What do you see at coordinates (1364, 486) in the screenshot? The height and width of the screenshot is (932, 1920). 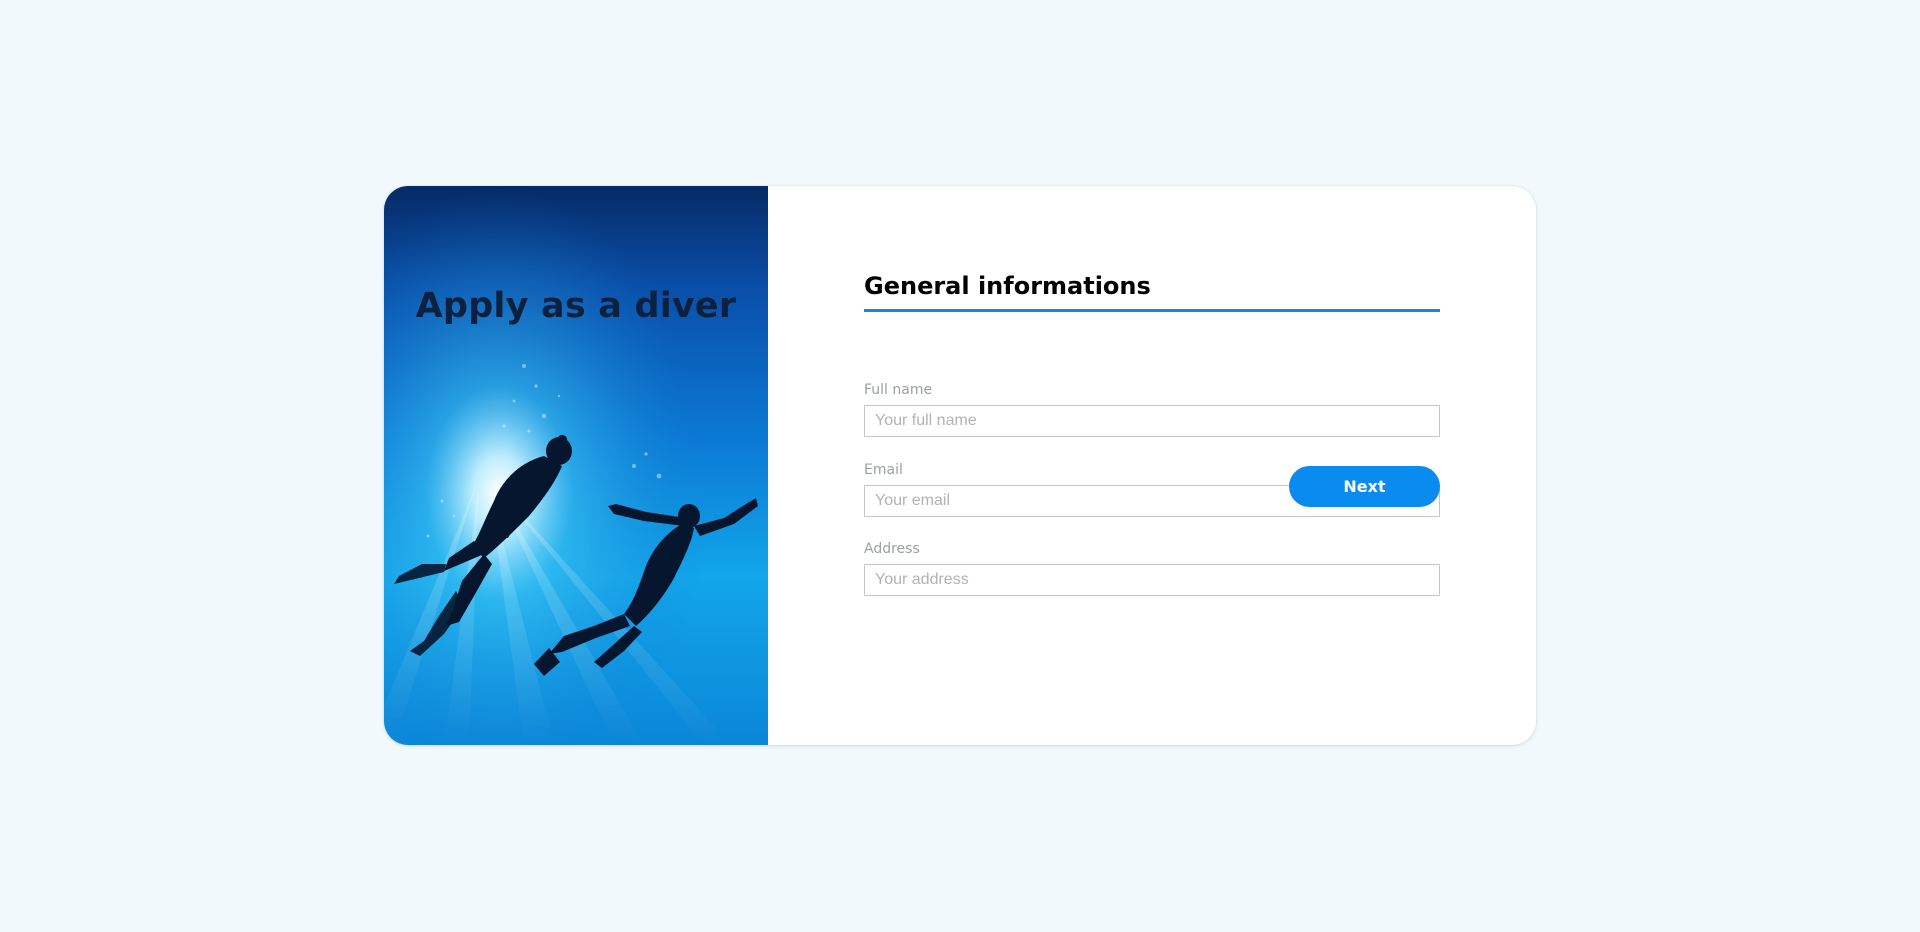 I see `next-button: Next` at bounding box center [1364, 486].